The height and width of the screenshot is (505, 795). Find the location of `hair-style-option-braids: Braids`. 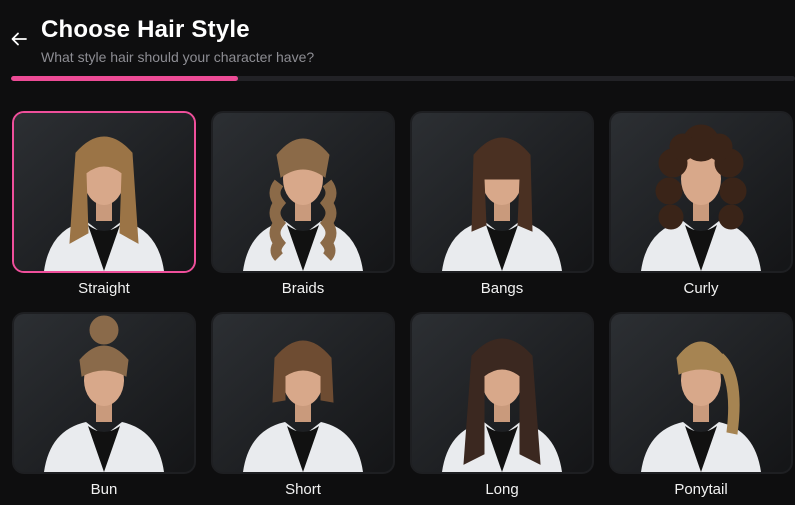

hair-style-option-braids: Braids is located at coordinates (303, 211).